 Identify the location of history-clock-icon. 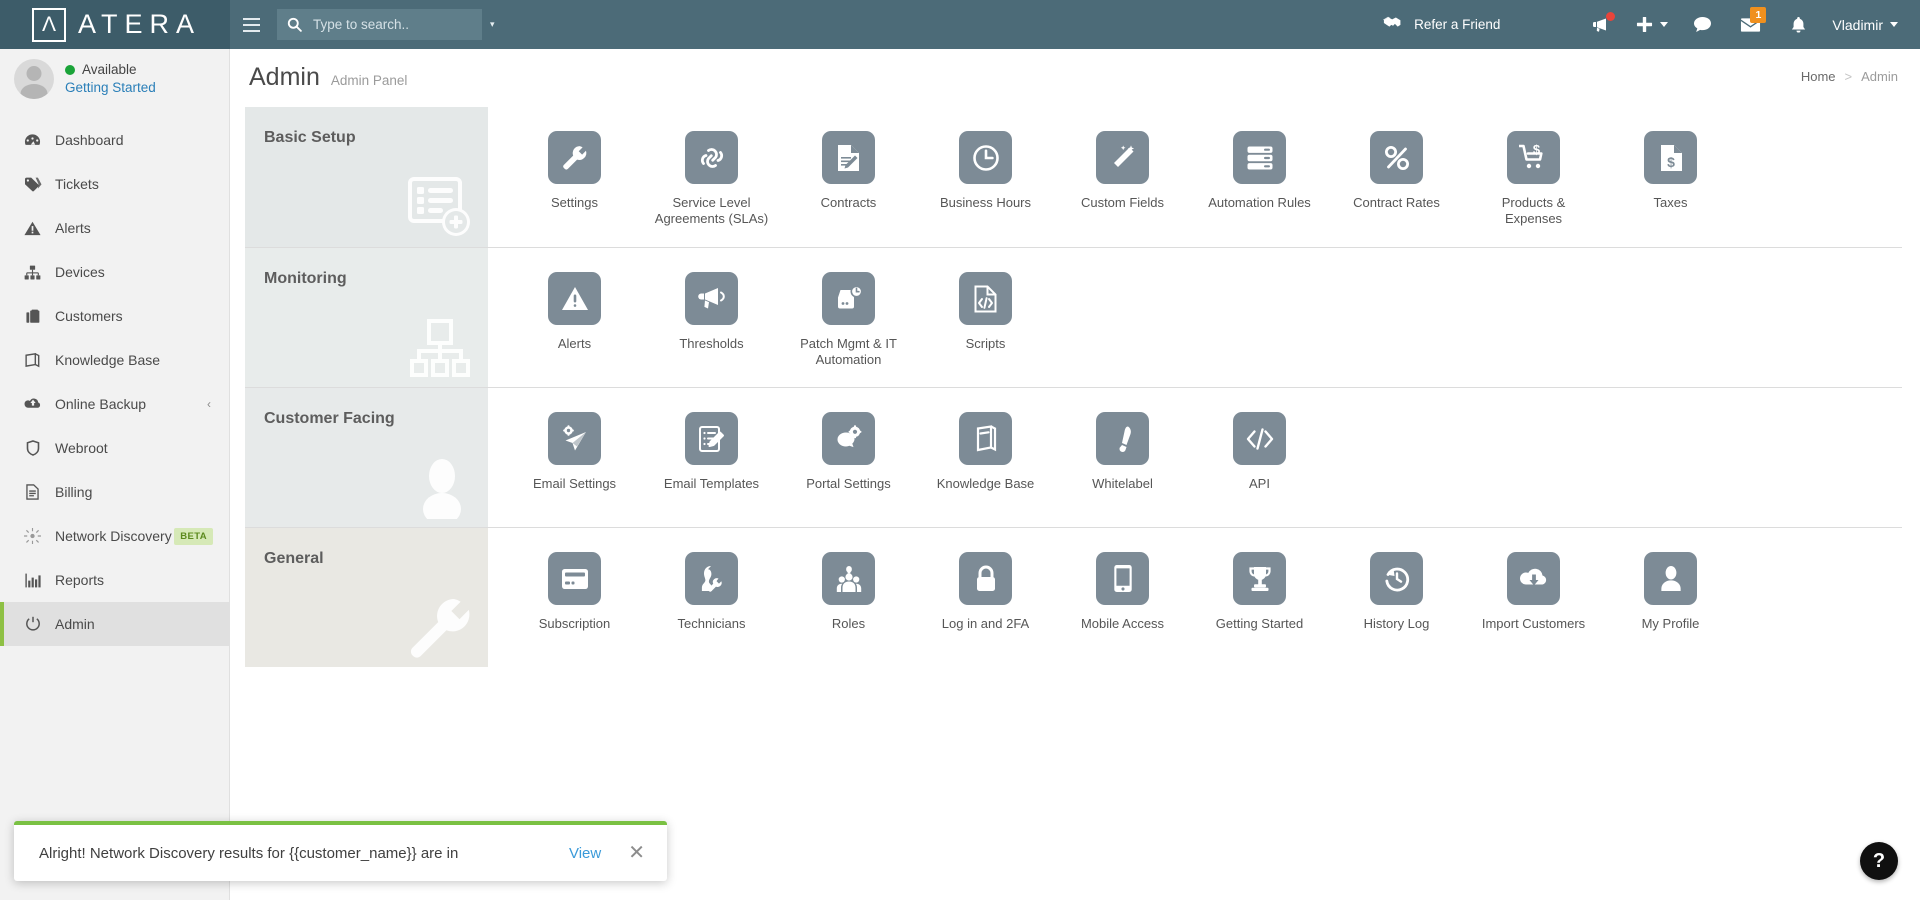
(1396, 578).